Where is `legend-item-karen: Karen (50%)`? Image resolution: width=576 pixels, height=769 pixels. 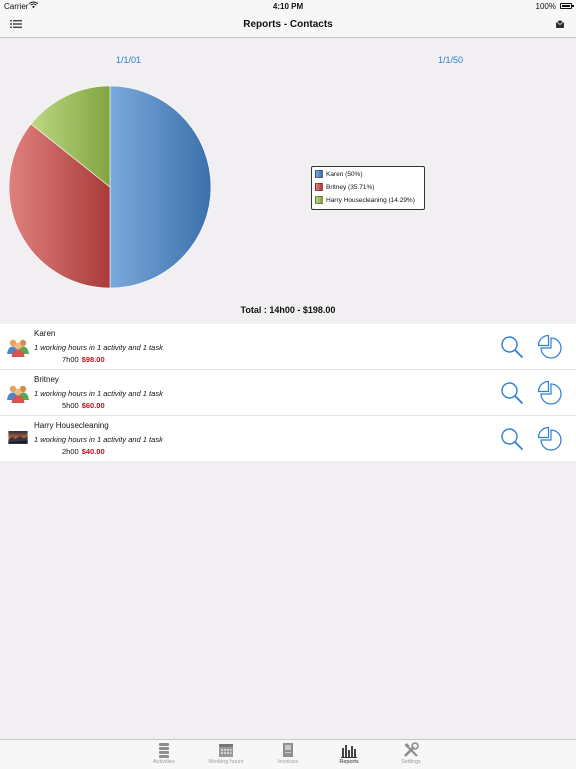 legend-item-karen: Karen (50%) is located at coordinates (339, 175).